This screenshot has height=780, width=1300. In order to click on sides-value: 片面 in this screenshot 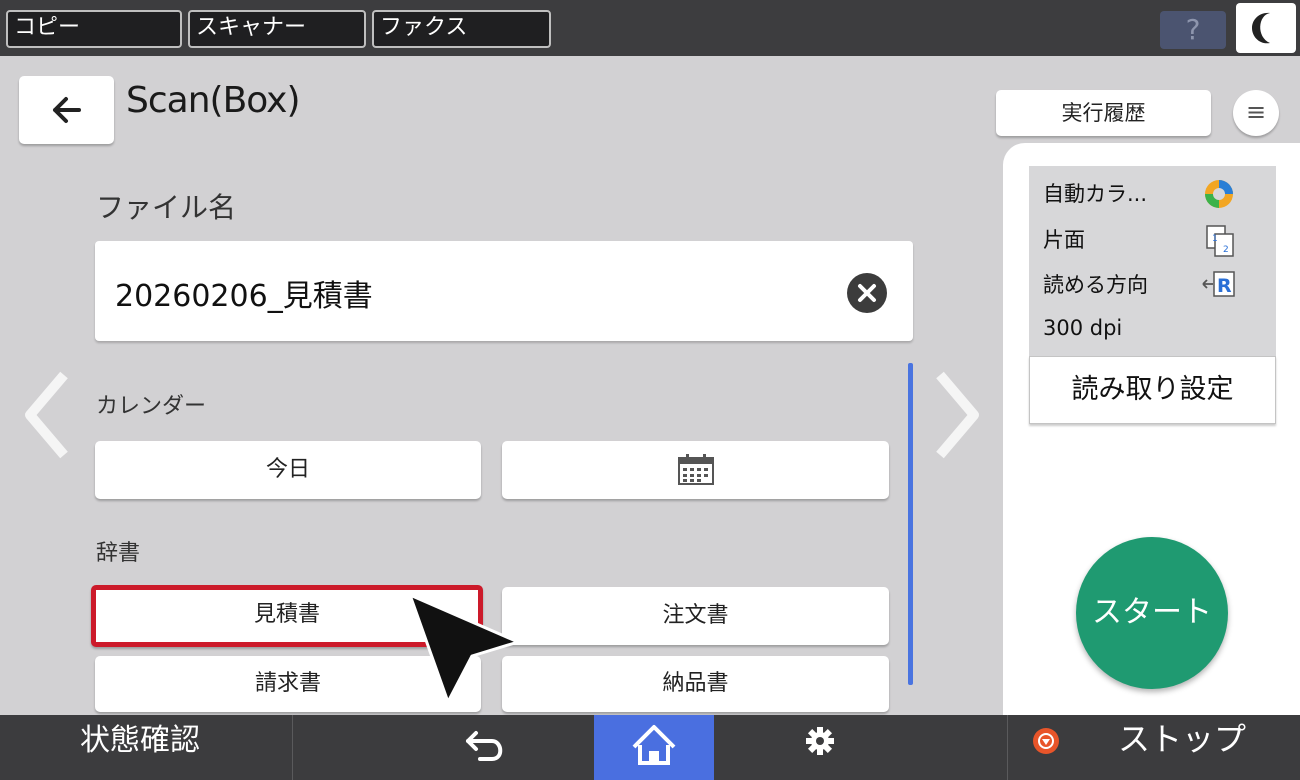, I will do `click(1064, 240)`.